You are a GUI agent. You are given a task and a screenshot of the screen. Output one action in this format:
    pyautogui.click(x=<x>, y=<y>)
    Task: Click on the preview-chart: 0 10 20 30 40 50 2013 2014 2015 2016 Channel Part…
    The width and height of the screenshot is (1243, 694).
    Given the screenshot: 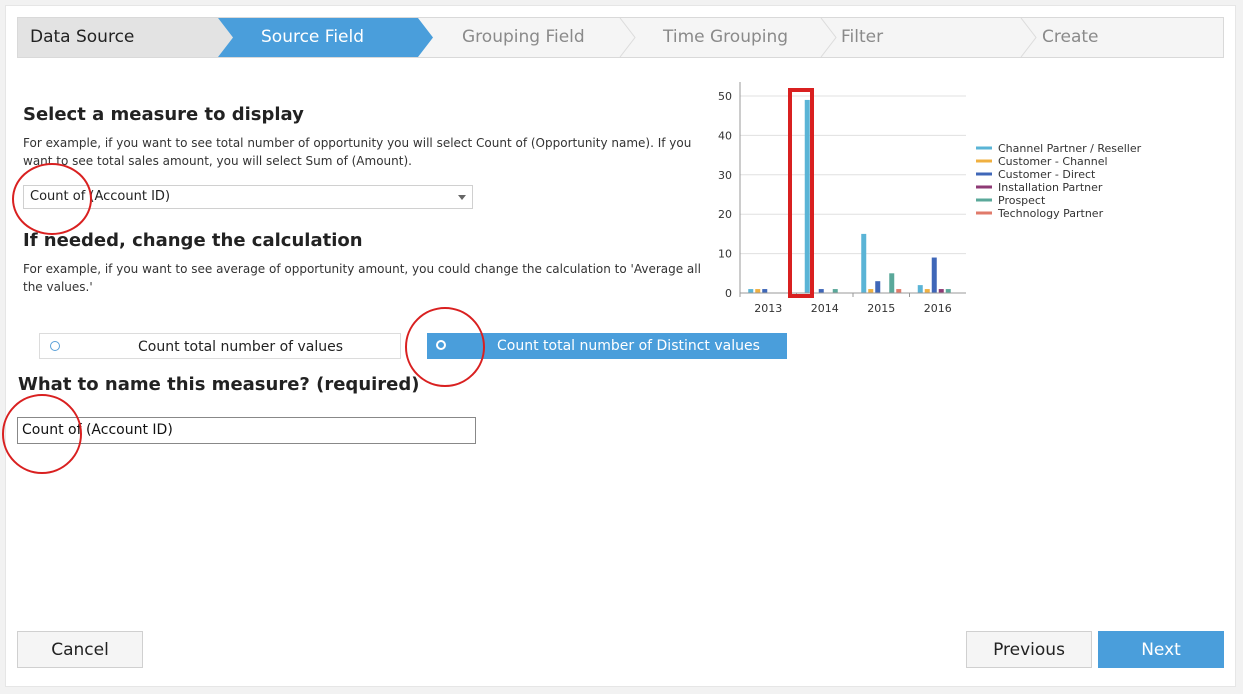 What is the action you would take?
    pyautogui.click(x=930, y=198)
    